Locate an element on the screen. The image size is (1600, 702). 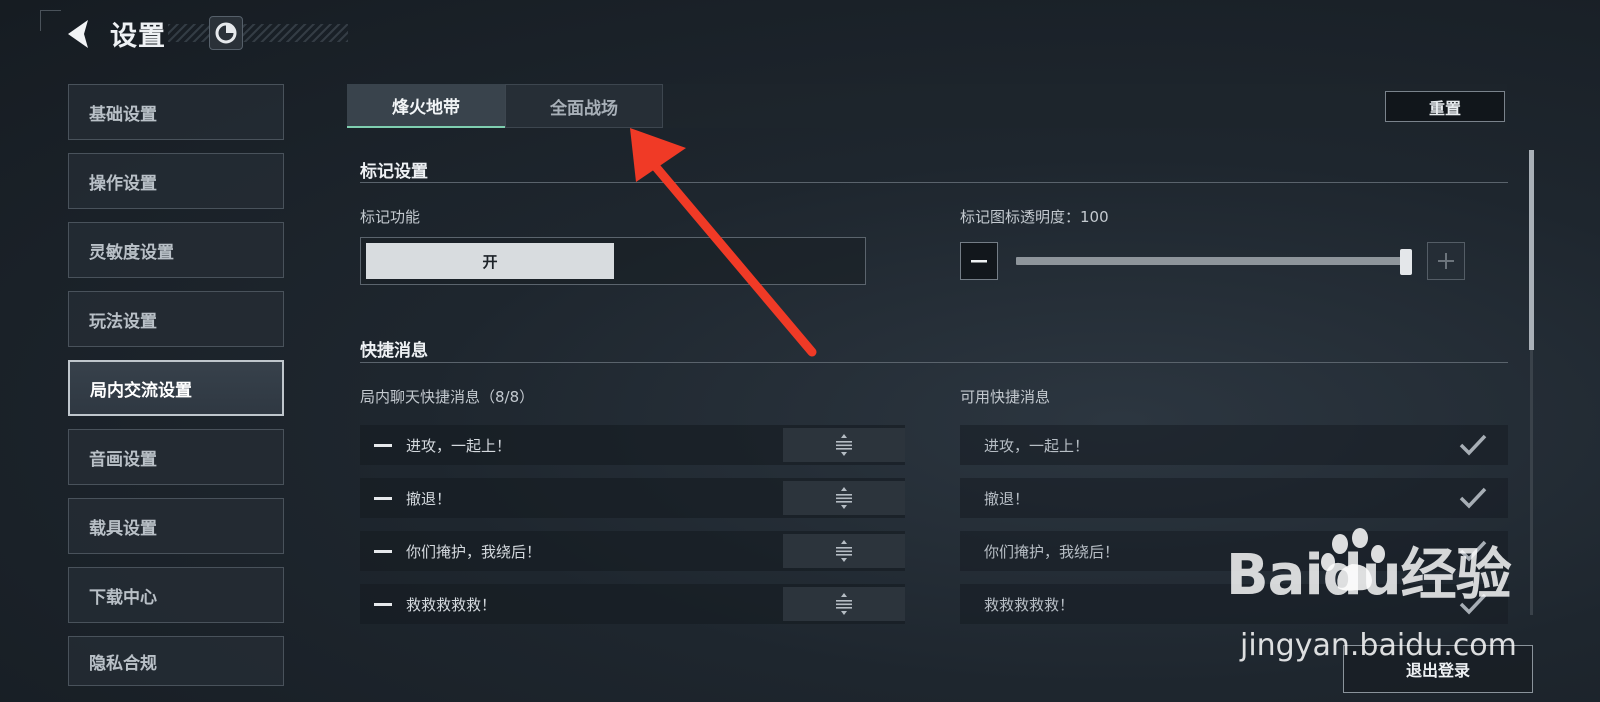
chat-message-row: 救救救救救！ is located at coordinates (632, 604).